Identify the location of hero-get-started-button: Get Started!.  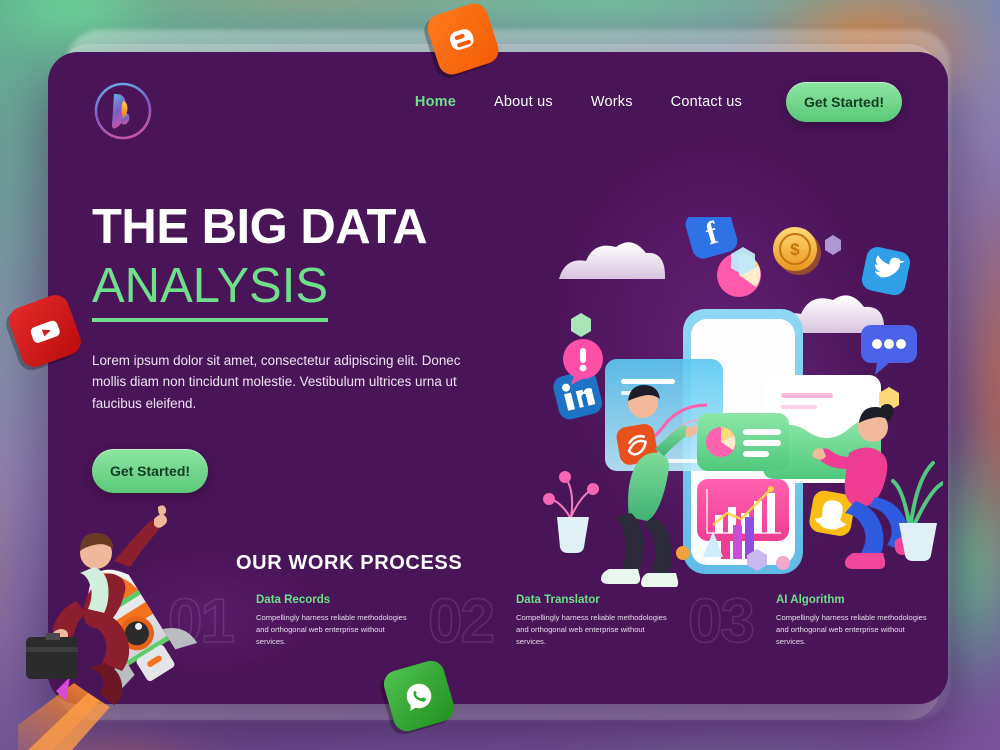
(150, 470).